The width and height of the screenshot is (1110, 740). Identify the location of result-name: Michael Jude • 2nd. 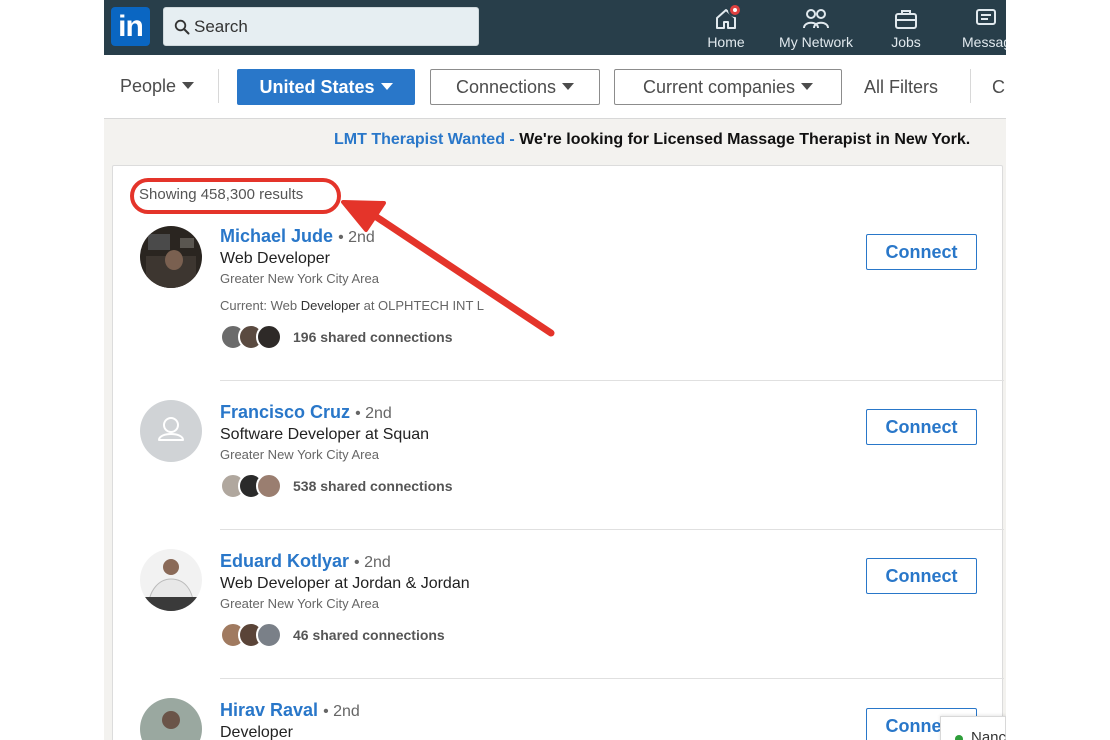
(297, 236).